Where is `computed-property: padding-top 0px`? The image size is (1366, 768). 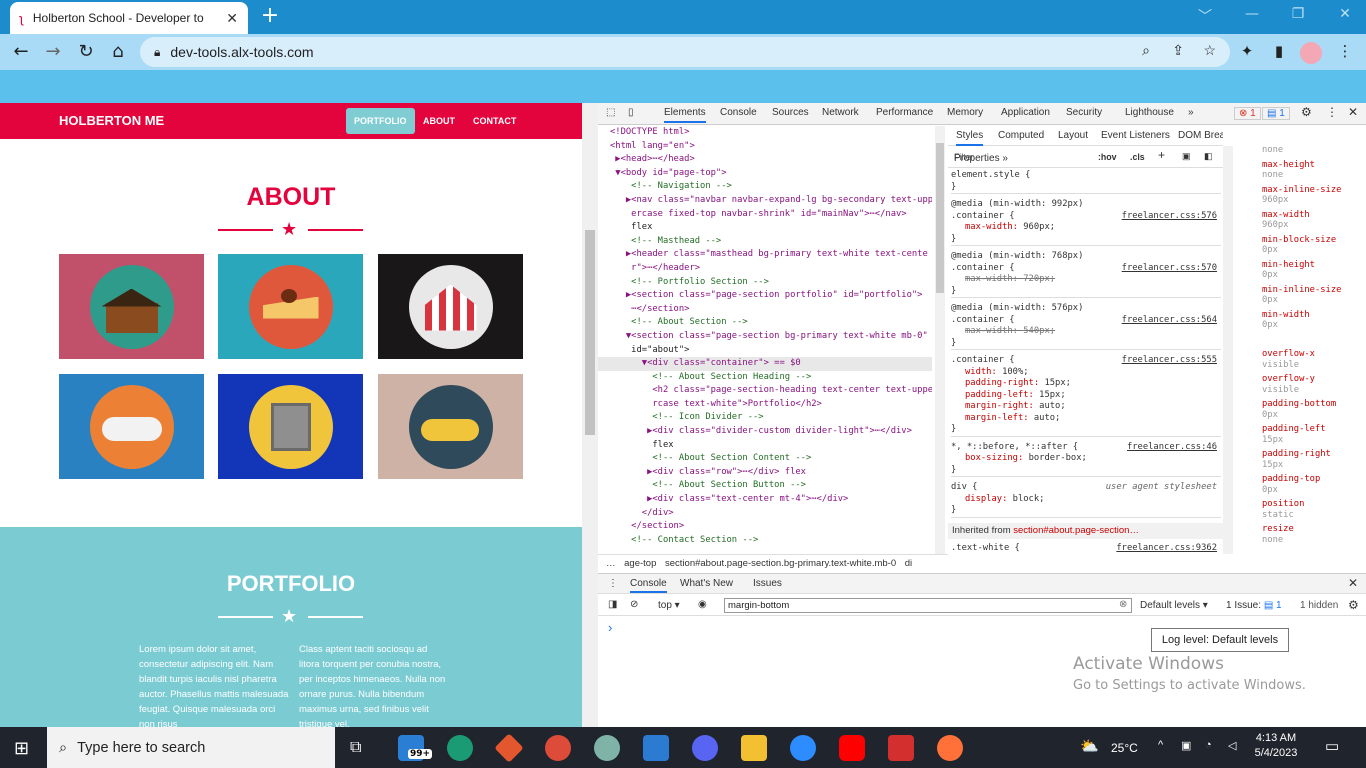 computed-property: padding-top 0px is located at coordinates (1302, 484).